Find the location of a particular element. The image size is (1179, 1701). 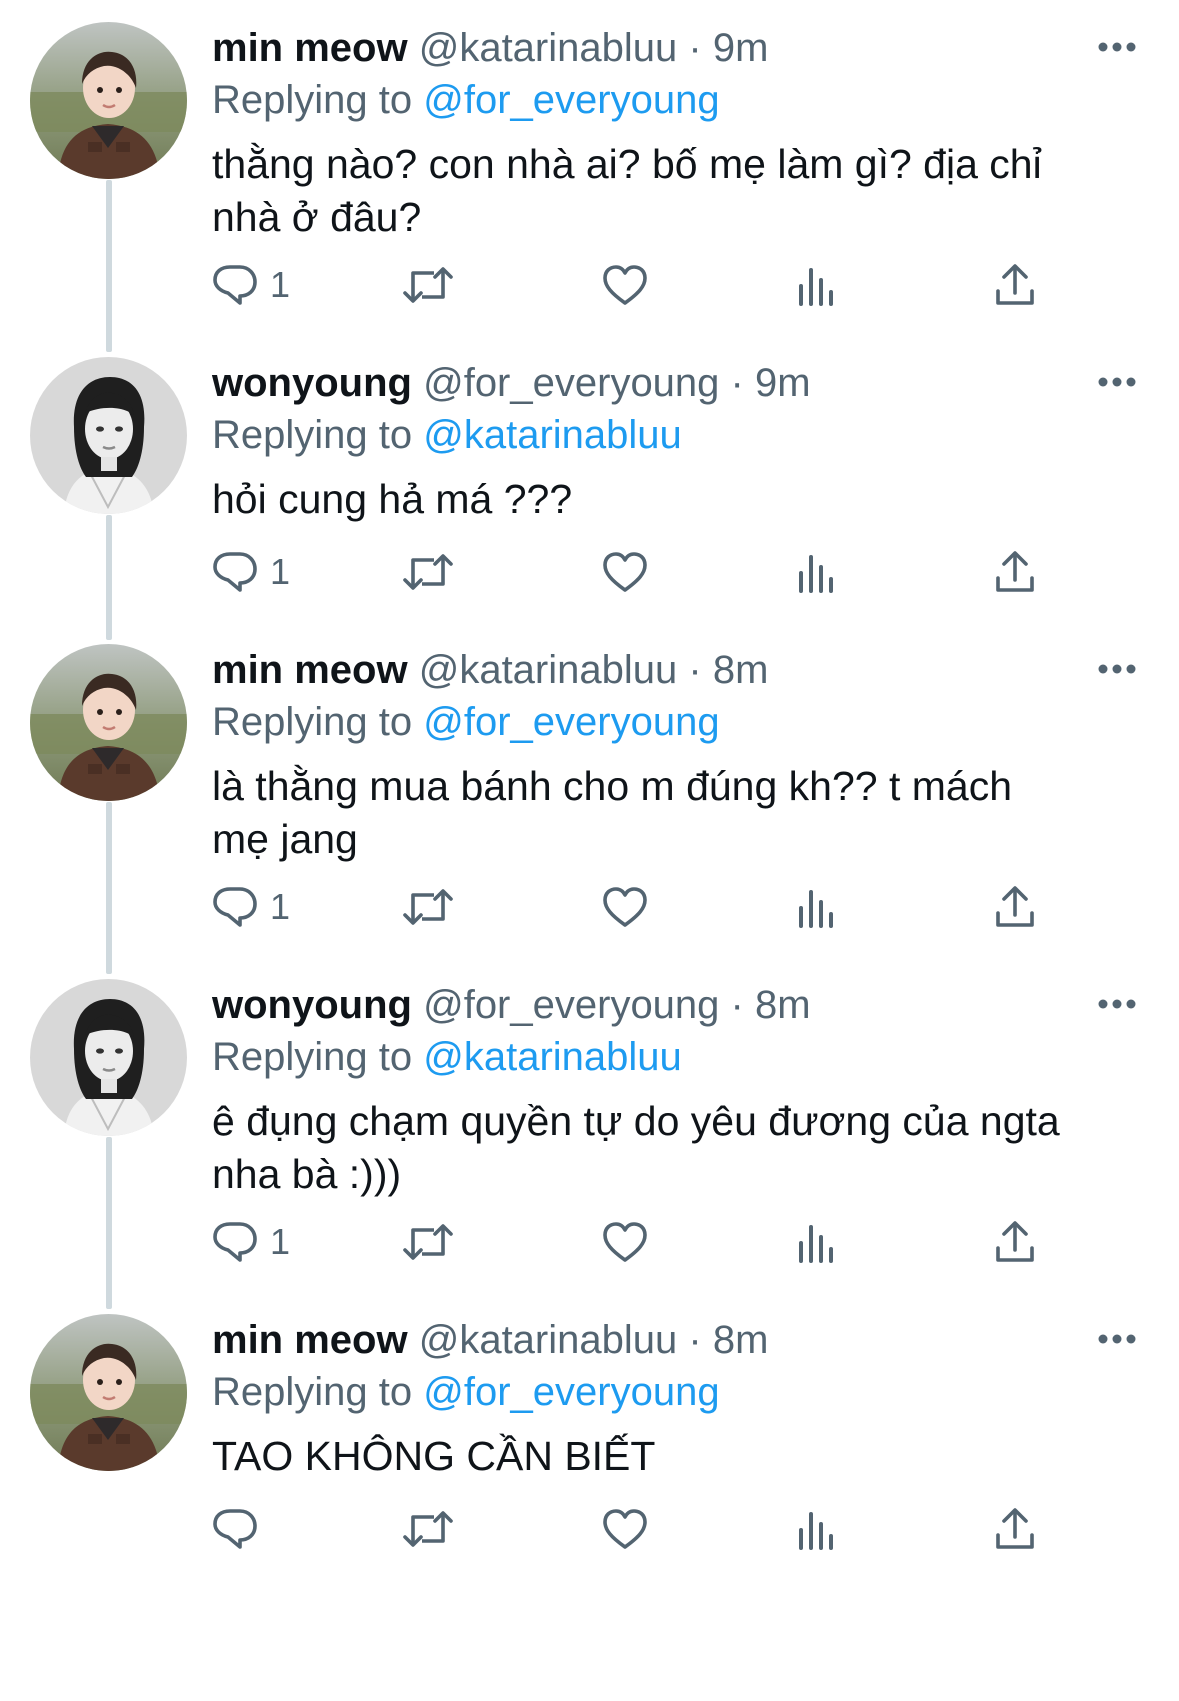

tweet-actions: 1 is located at coordinates (652, 285).